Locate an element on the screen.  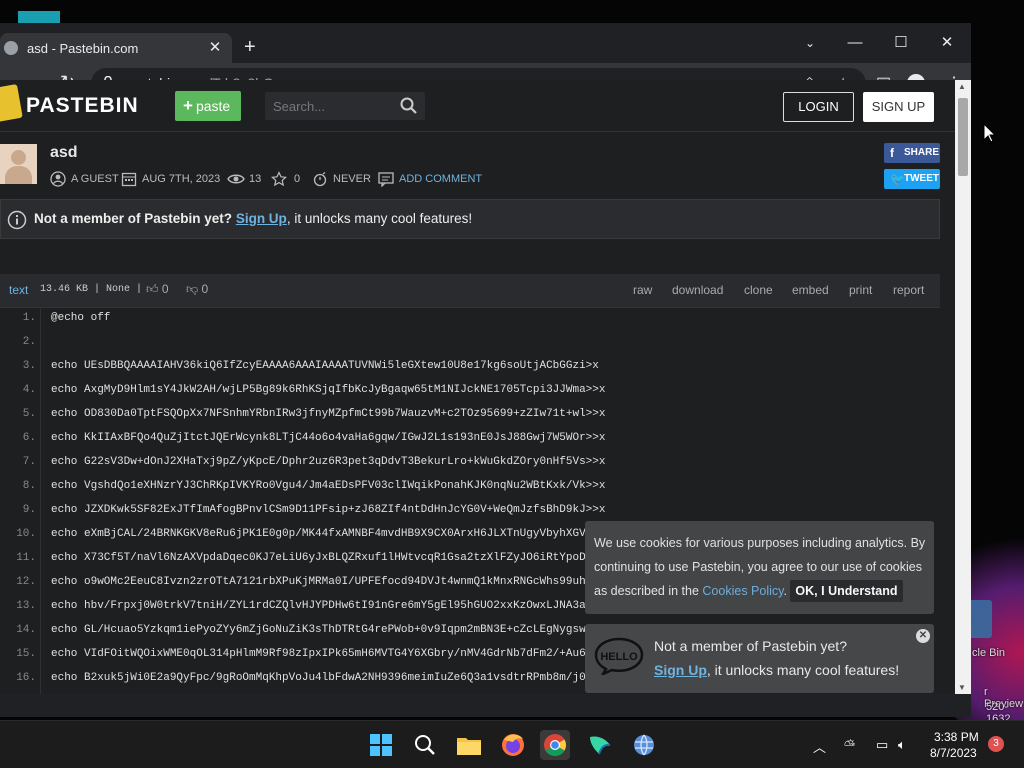
mouse-cursor-icon is located at coordinates (990, 133).